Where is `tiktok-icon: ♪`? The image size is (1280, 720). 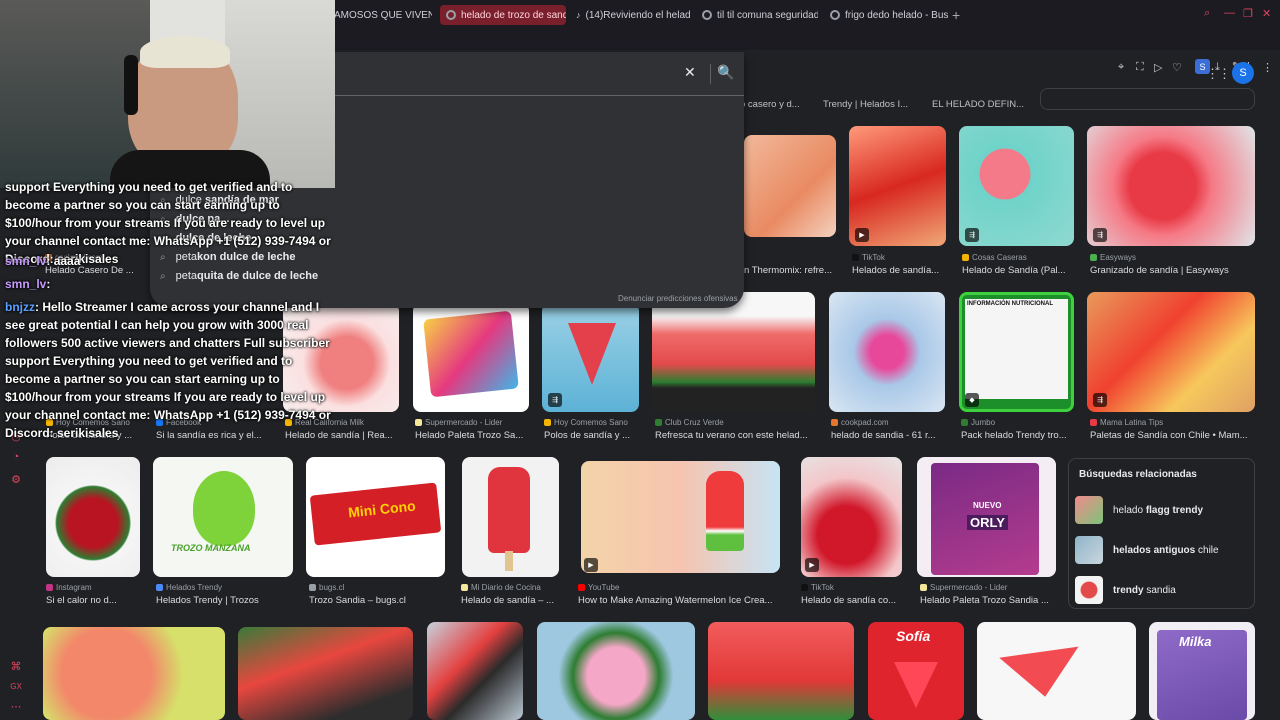
tiktok-icon: ♪ is located at coordinates (578, 15).